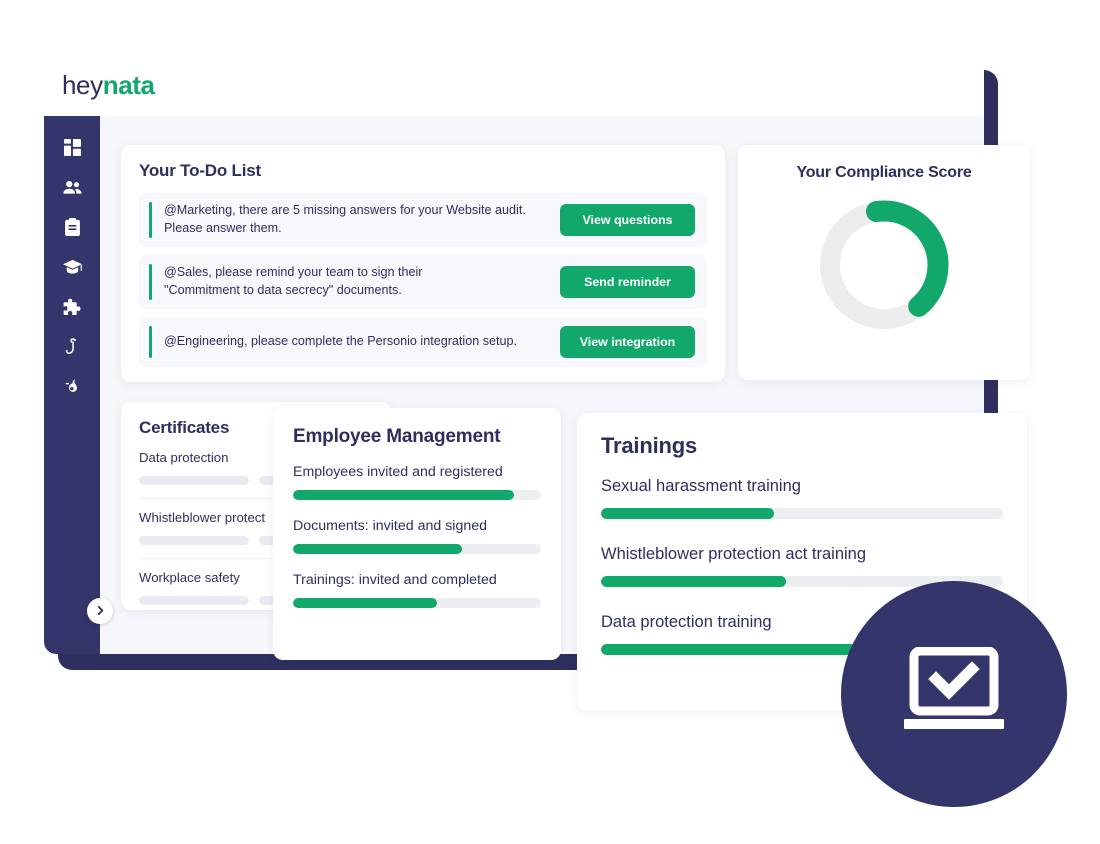  I want to click on compliance-score-card: Your Compliance Score, so click(884, 262).